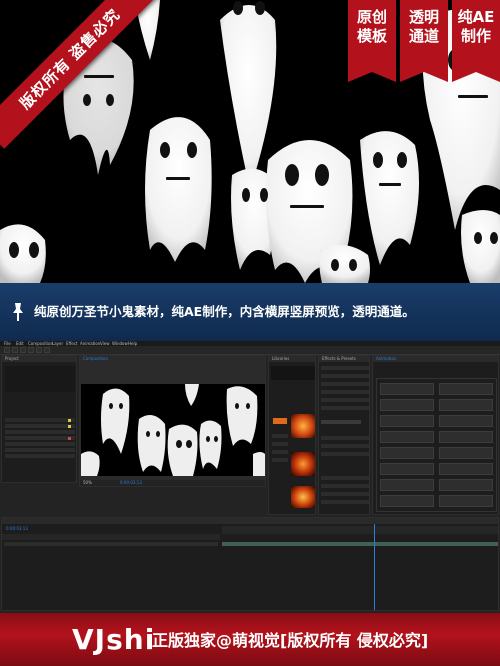  What do you see at coordinates (17, 529) in the screenshot?
I see `timeline-timecode: 0:00:03:13` at bounding box center [17, 529].